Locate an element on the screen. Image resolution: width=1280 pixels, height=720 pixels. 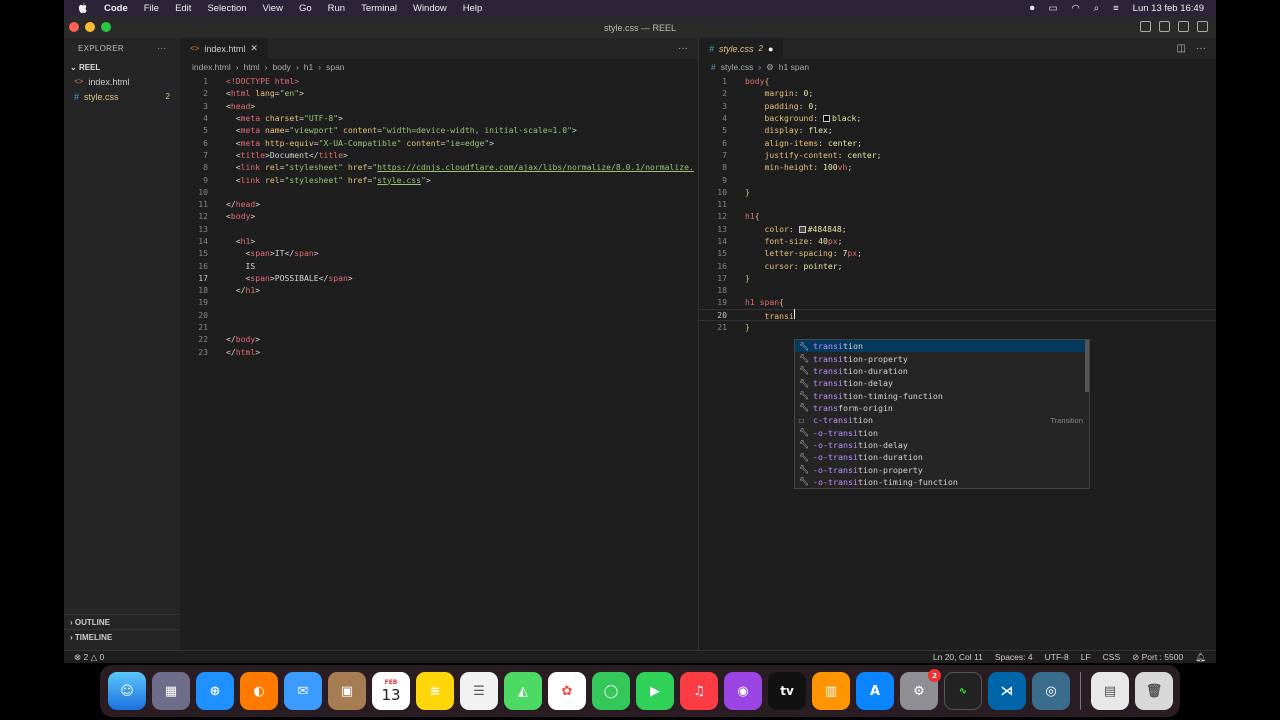
title-bar: style.css — REEL is located at coordinates (640, 27).